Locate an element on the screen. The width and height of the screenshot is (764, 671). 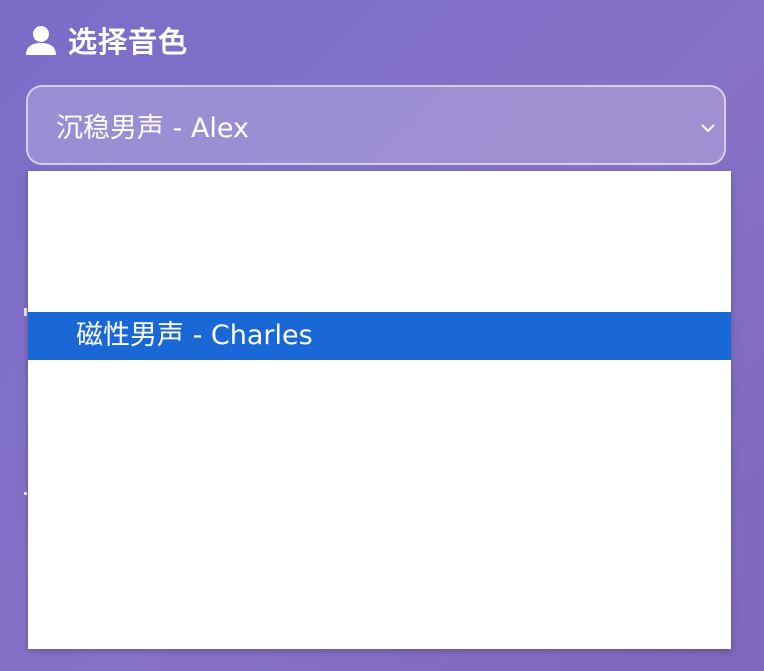
option-label: 磁性男声 - Charles is located at coordinates (194, 335).